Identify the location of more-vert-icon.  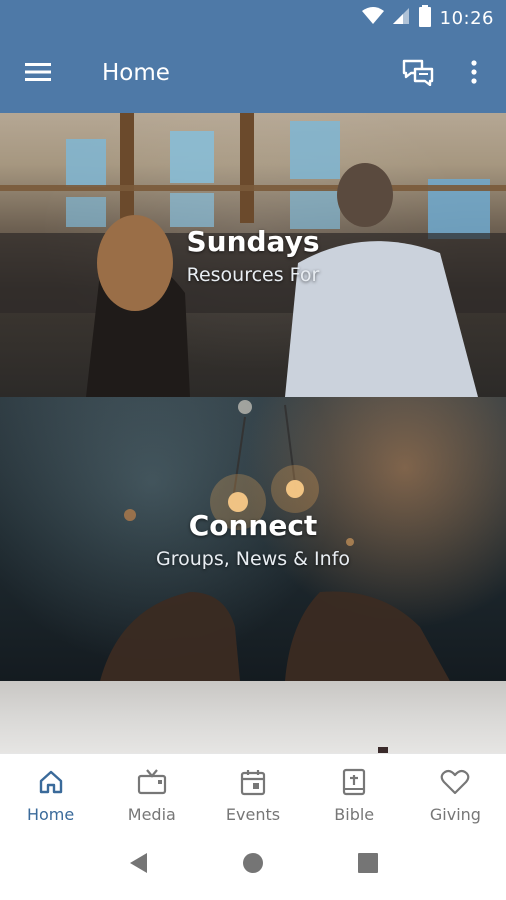
(474, 74).